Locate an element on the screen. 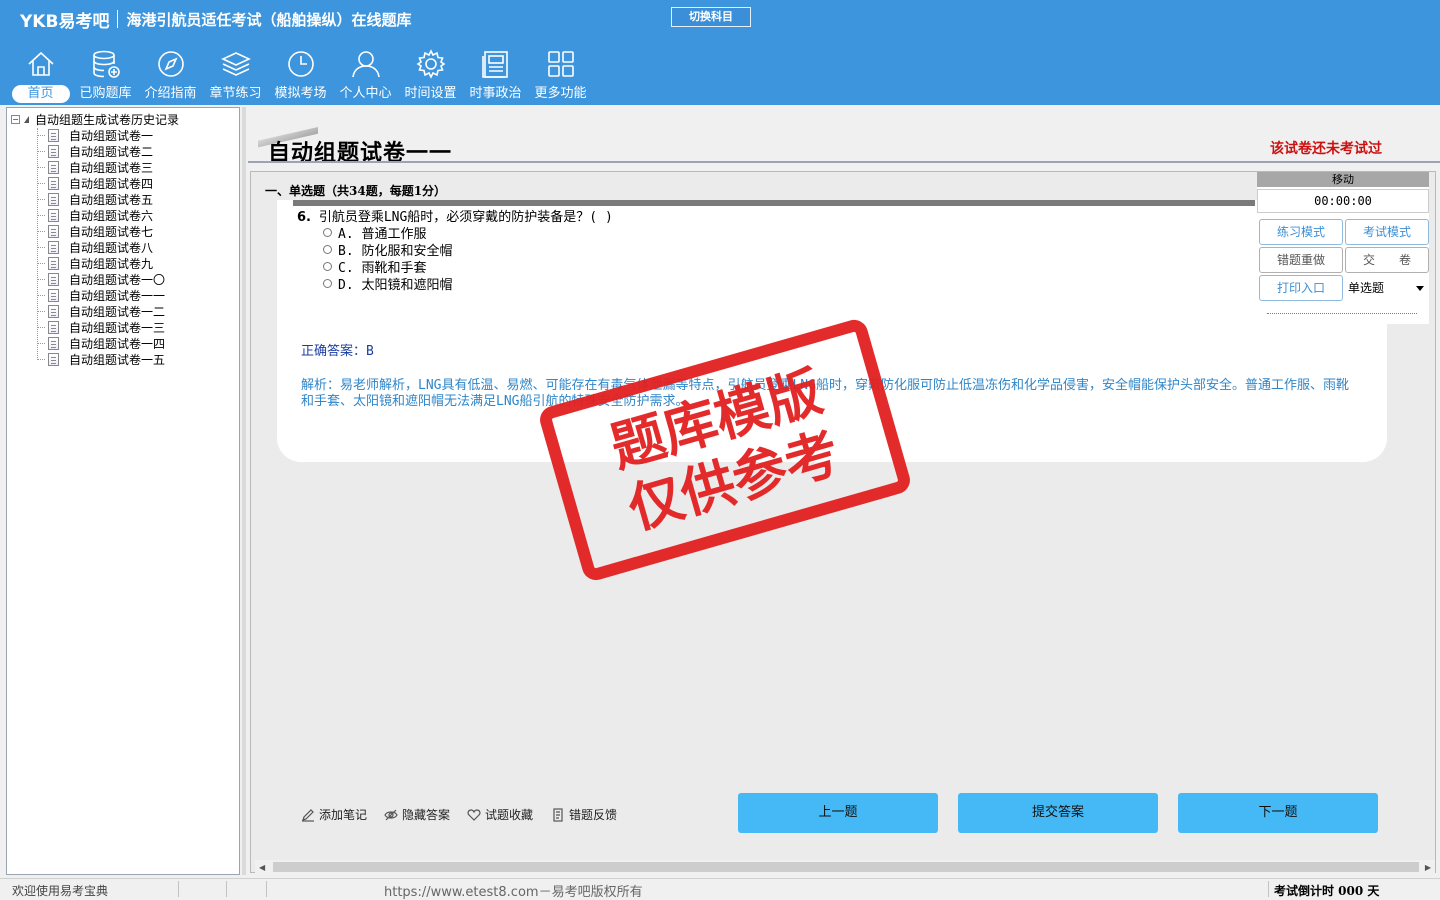 Image resolution: width=1440 pixels, height=900 pixels. grid-icon is located at coordinates (560, 64).